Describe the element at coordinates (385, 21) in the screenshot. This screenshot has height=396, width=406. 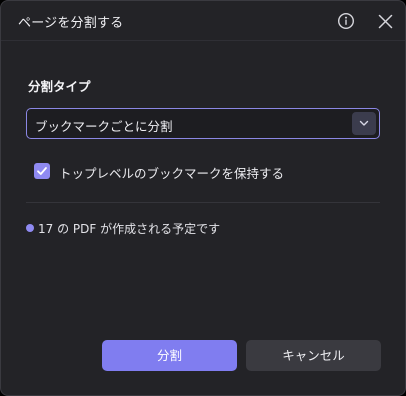
I see `close-icon` at that location.